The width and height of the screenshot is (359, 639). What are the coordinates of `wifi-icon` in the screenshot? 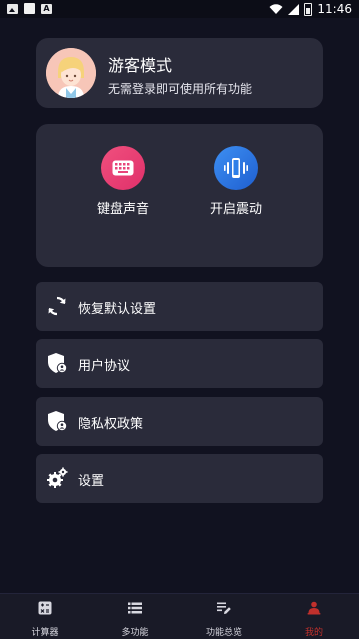 It's located at (276, 8).